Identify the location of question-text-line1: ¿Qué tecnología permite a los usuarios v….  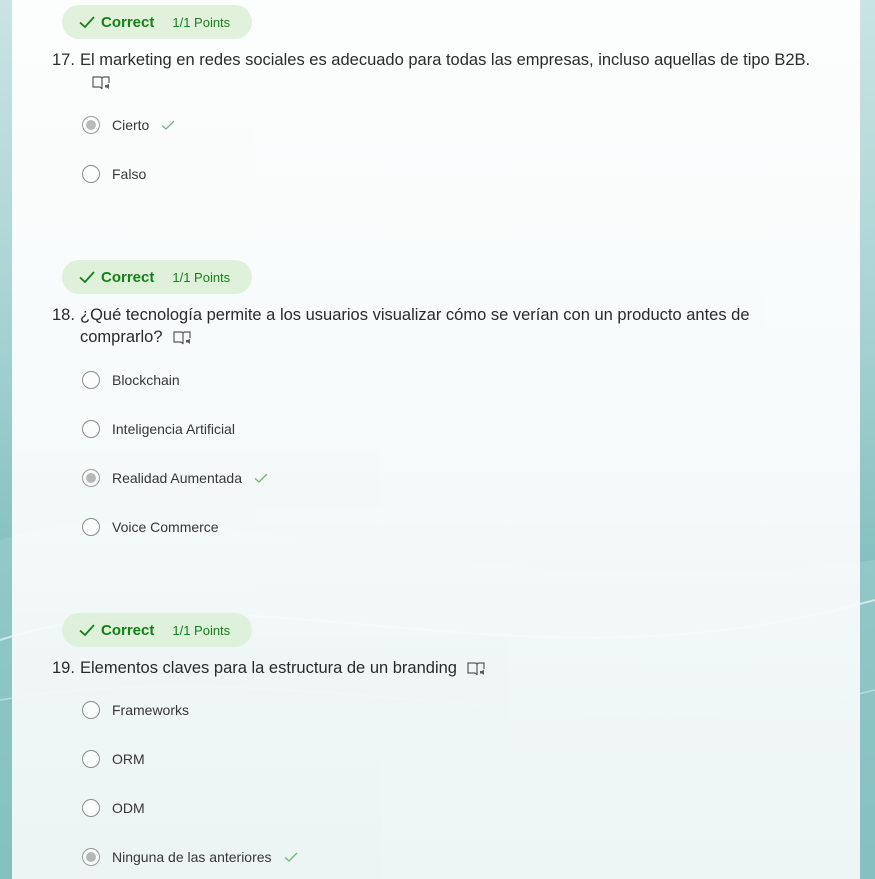
(415, 315).